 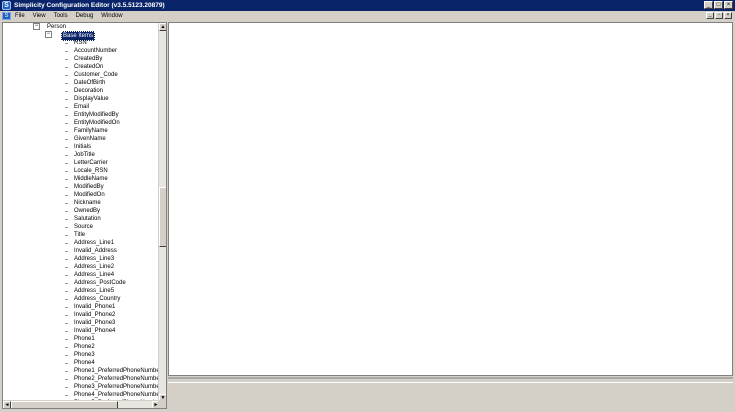 I want to click on tree-item-label: Phone2_PreferredPhoneNumber, so click(x=117, y=379).